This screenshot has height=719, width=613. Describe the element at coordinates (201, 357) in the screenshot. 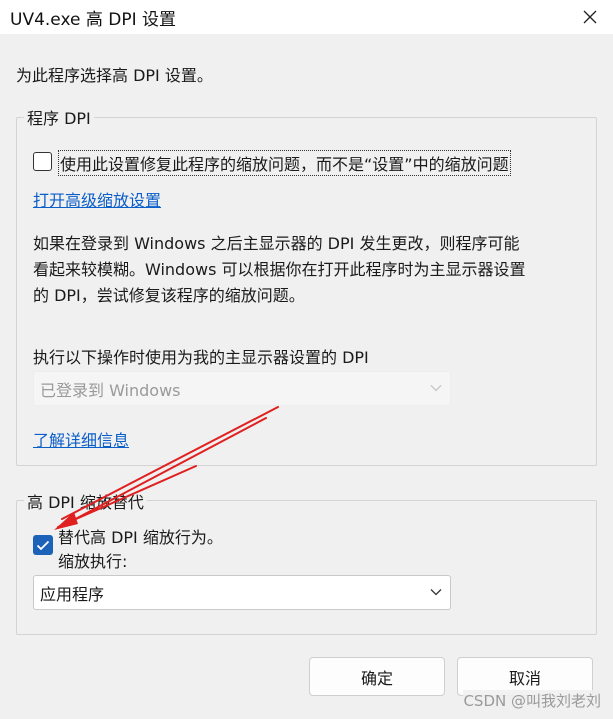

I see `dpi-select-label: 执行以下操作时使用为我的主显示器设置的 DPI` at that location.